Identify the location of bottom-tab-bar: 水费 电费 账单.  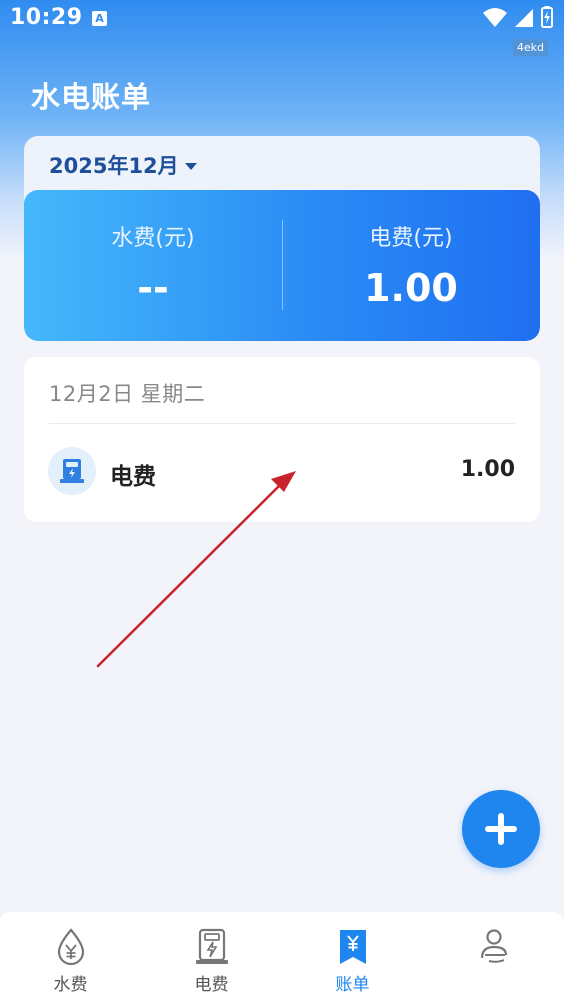
(282, 958).